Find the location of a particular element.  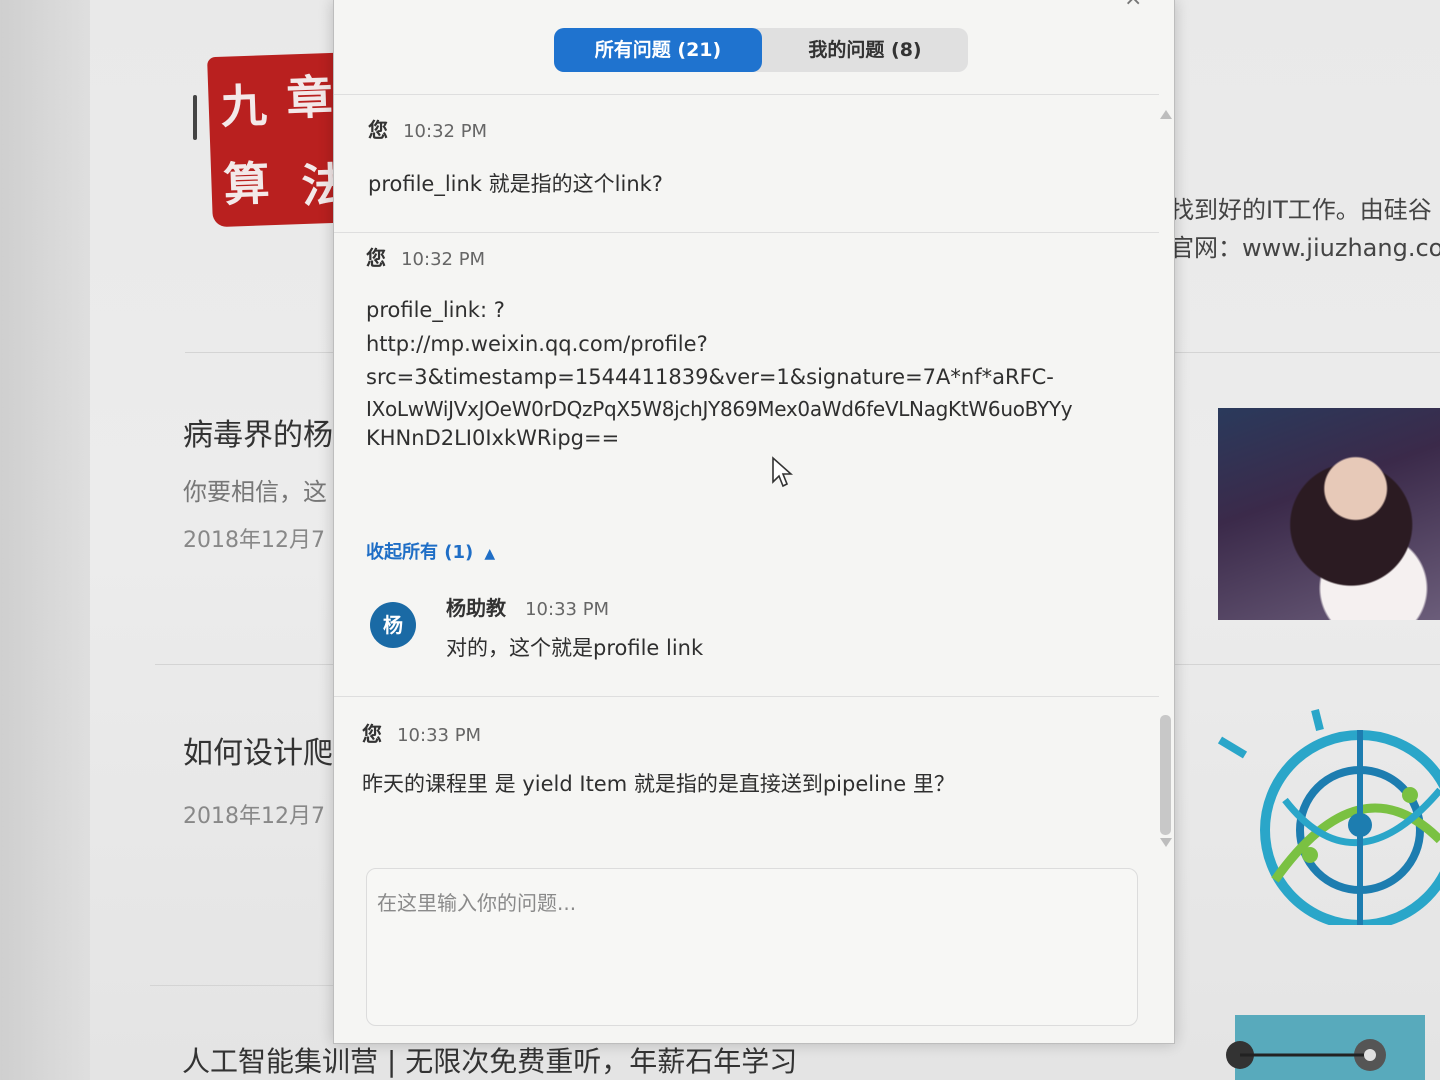

question-input is located at coordinates (752, 947).